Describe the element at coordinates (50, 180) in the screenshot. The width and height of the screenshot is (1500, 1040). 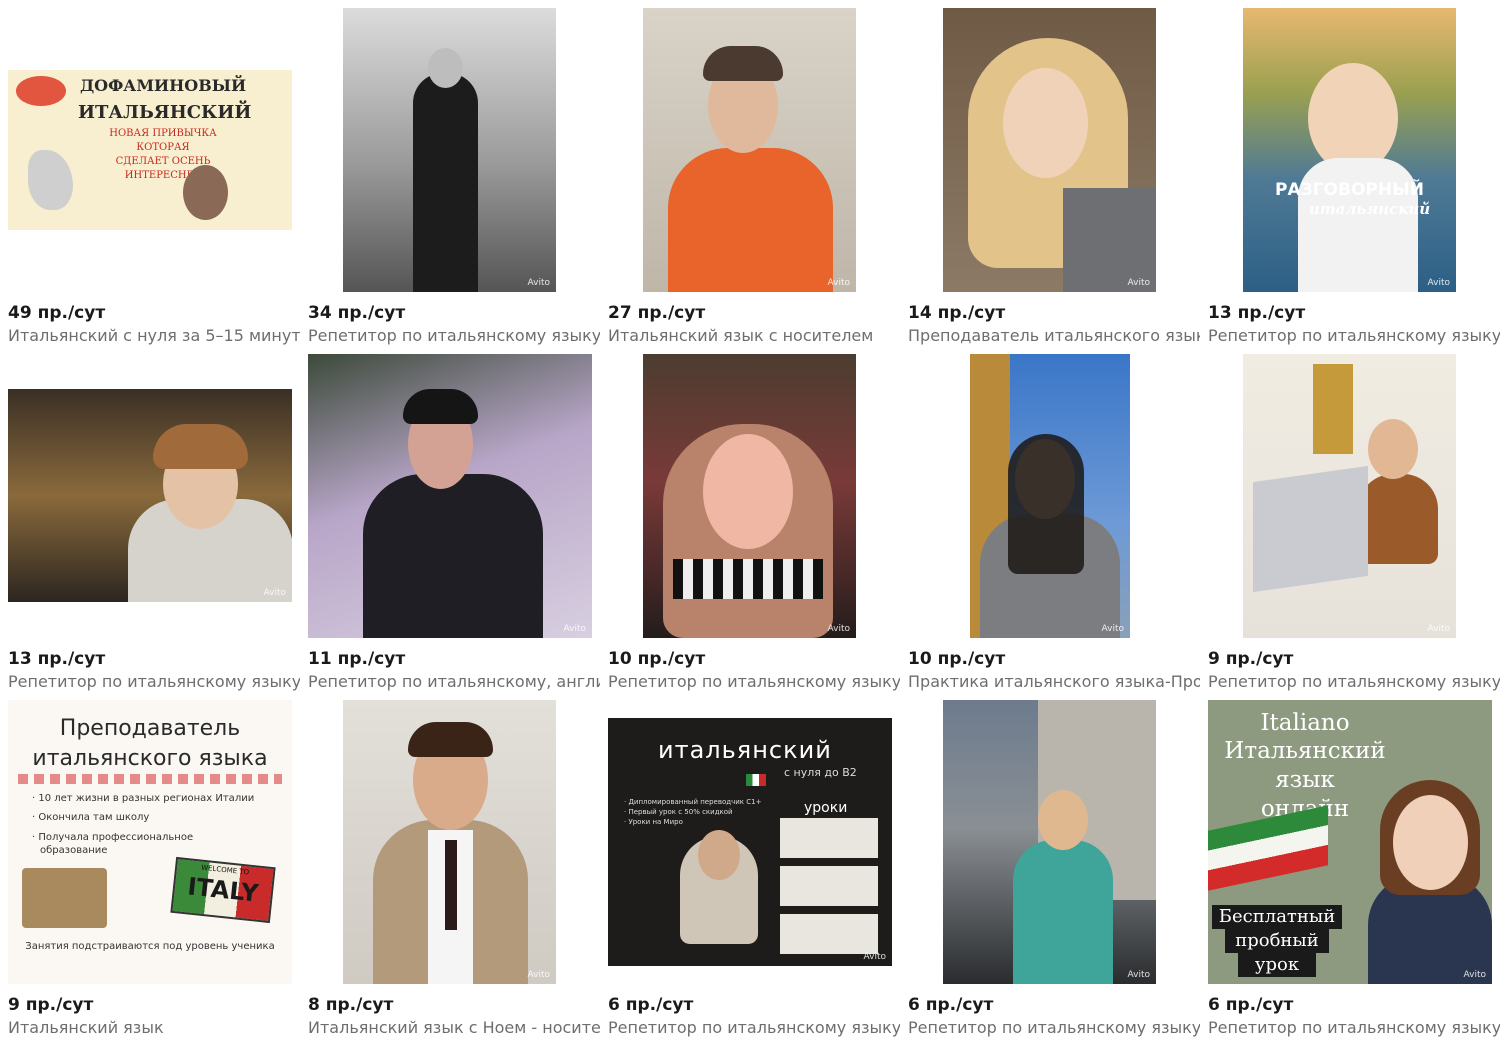
I see `italy-map-icon` at that location.